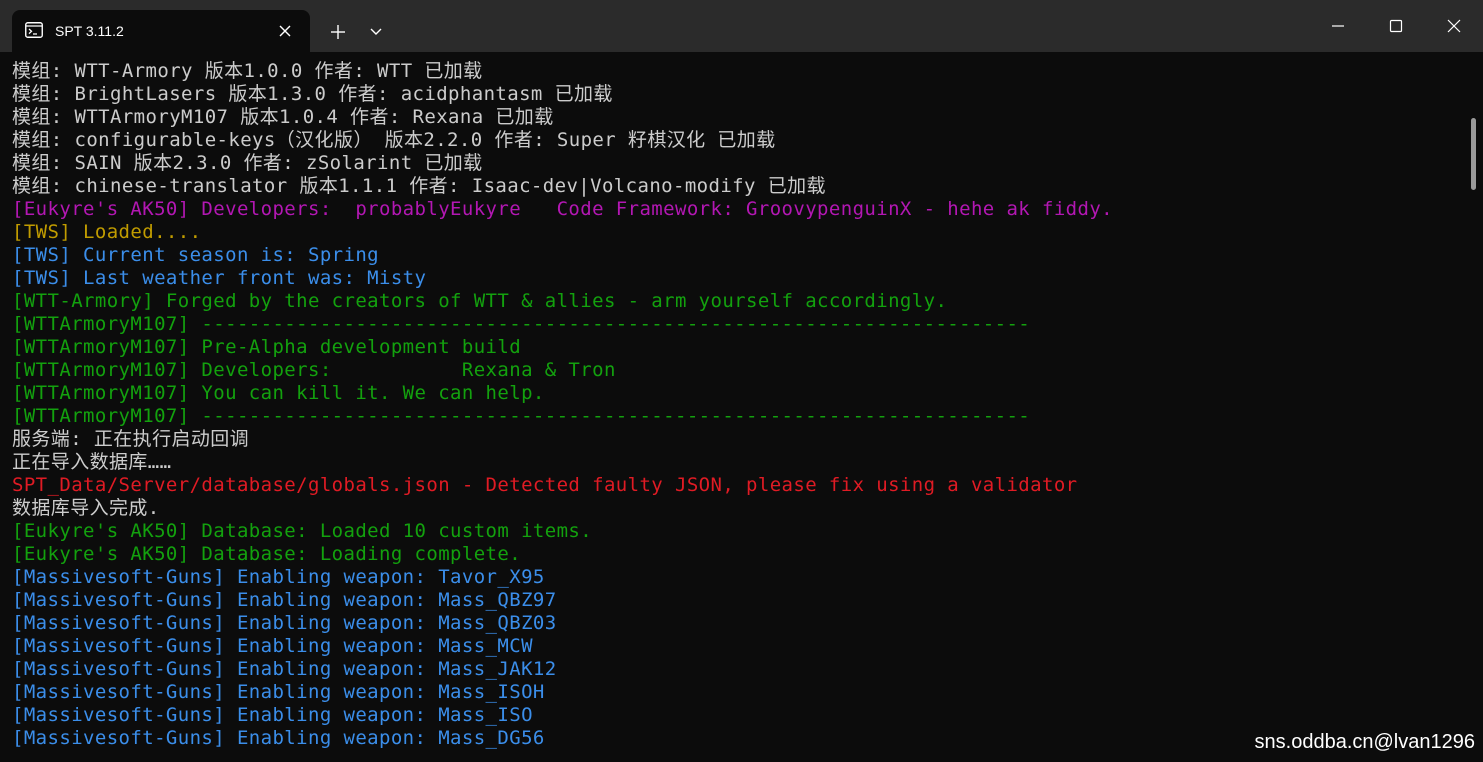 The width and height of the screenshot is (1483, 762). What do you see at coordinates (1473, 154) in the screenshot?
I see `scrollbar-thumb` at bounding box center [1473, 154].